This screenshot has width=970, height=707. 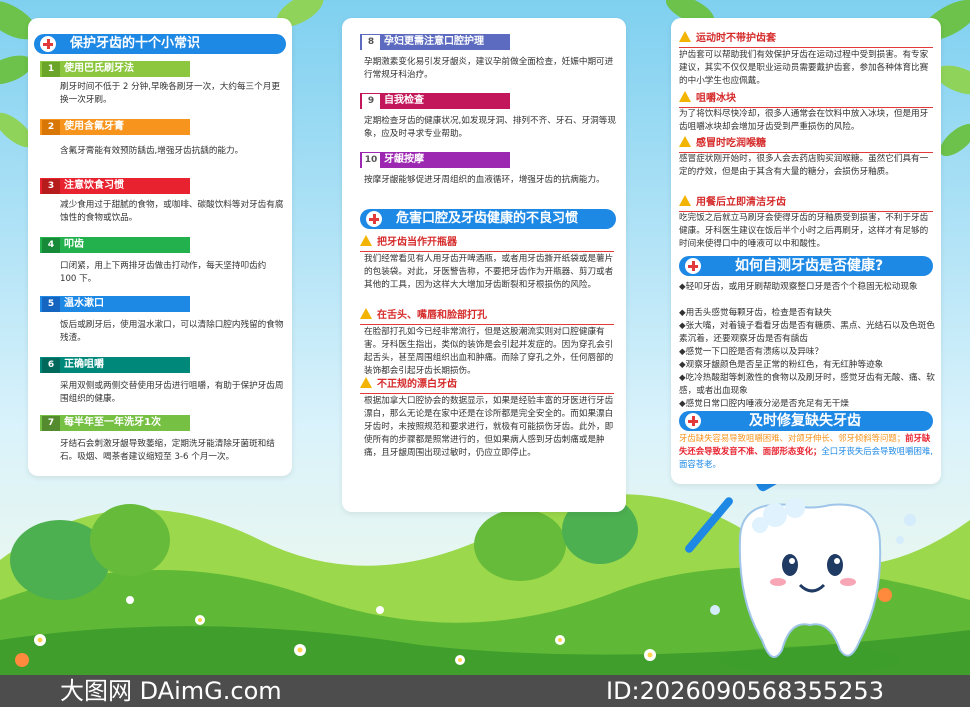 I want to click on bad-habits-title: 危害口腔及牙齿健康的不良习惯, so click(x=487, y=218).